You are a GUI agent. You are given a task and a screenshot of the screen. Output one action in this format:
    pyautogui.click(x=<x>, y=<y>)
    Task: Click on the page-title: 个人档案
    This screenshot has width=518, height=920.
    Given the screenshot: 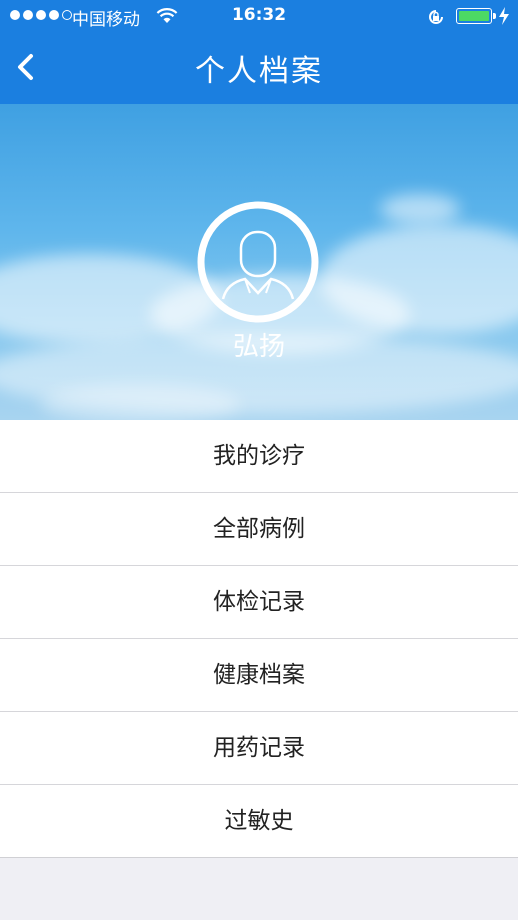 What is the action you would take?
    pyautogui.click(x=259, y=71)
    